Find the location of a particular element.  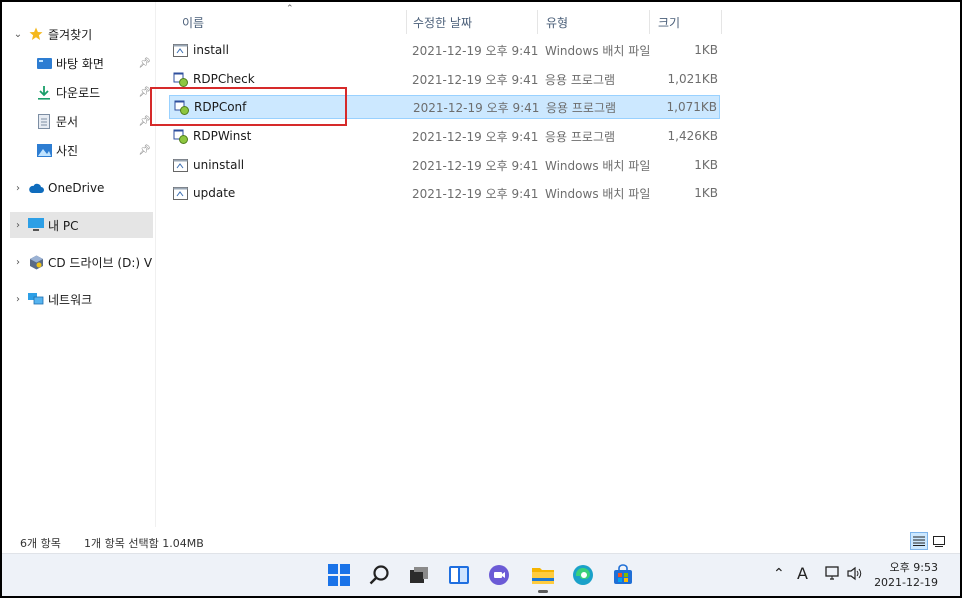

start-button is located at coordinates (339, 575).